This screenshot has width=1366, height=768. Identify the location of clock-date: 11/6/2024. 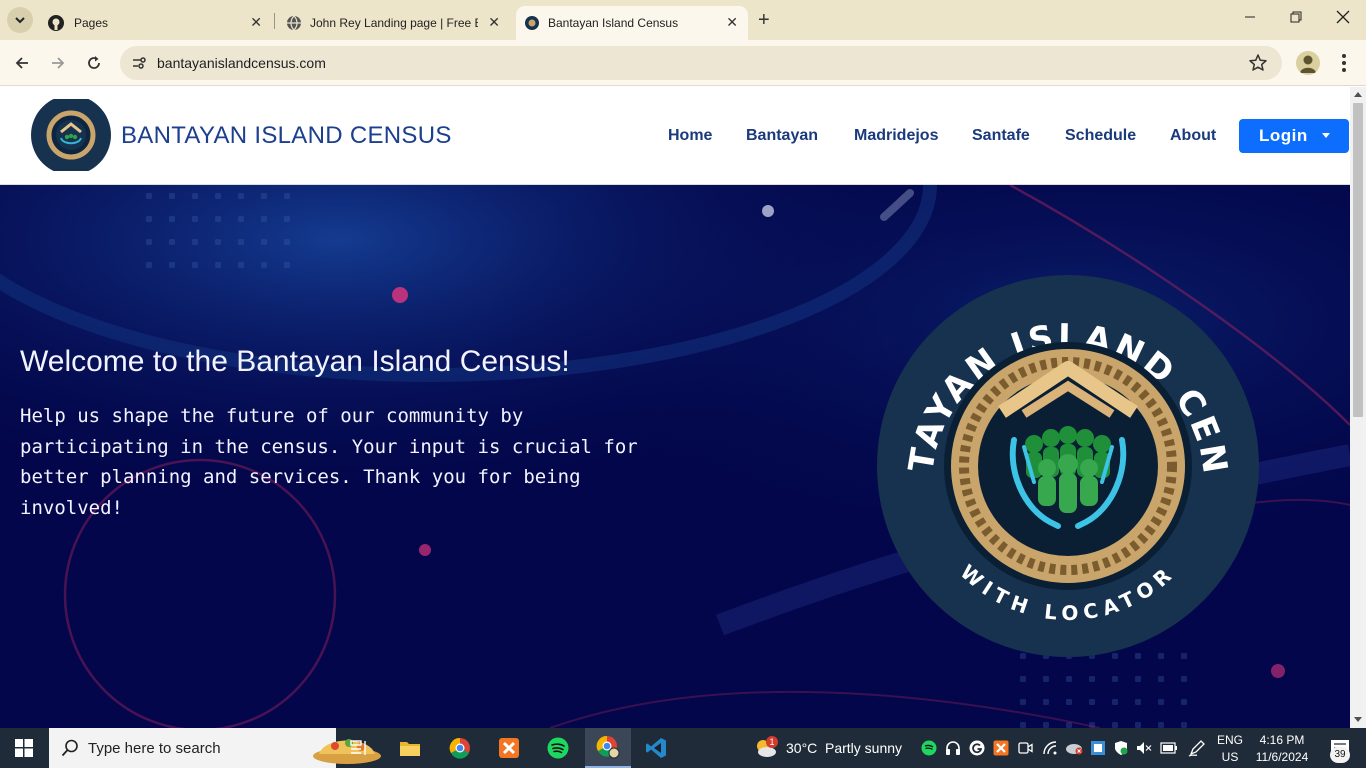
(1282, 757).